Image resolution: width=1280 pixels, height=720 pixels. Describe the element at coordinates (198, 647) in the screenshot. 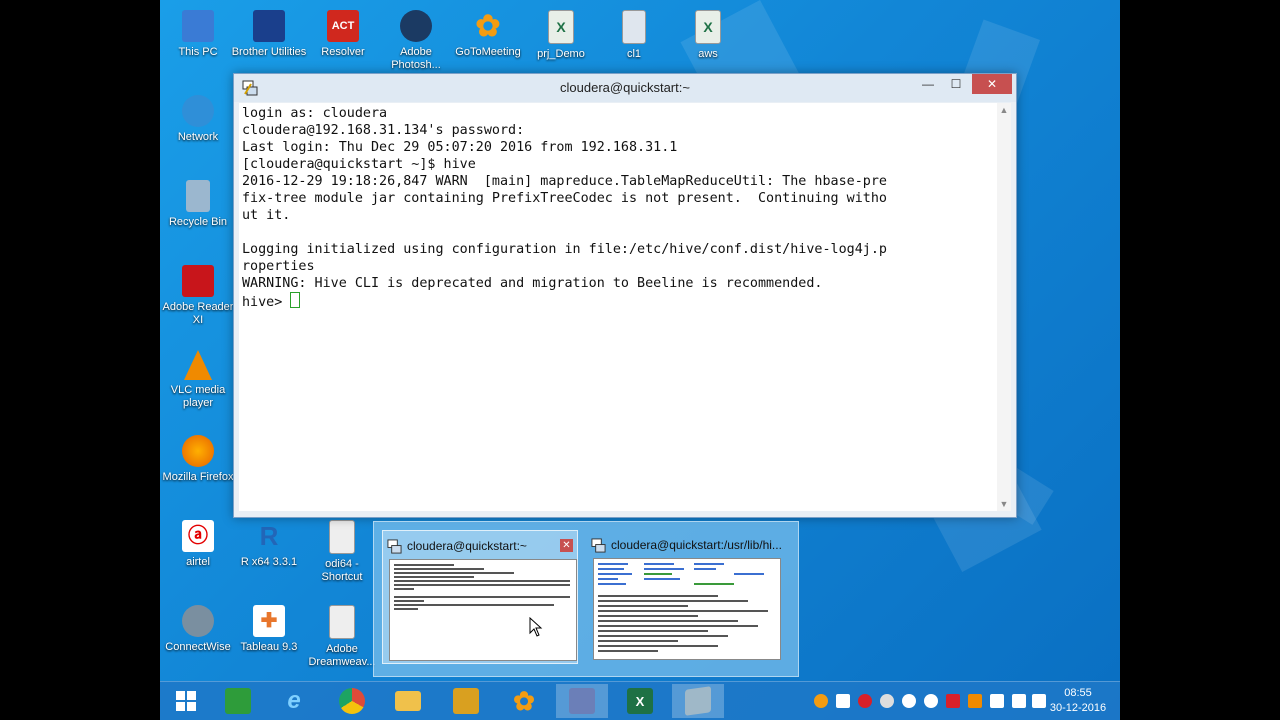

I see `desktop-icon-label: ConnectWise` at that location.